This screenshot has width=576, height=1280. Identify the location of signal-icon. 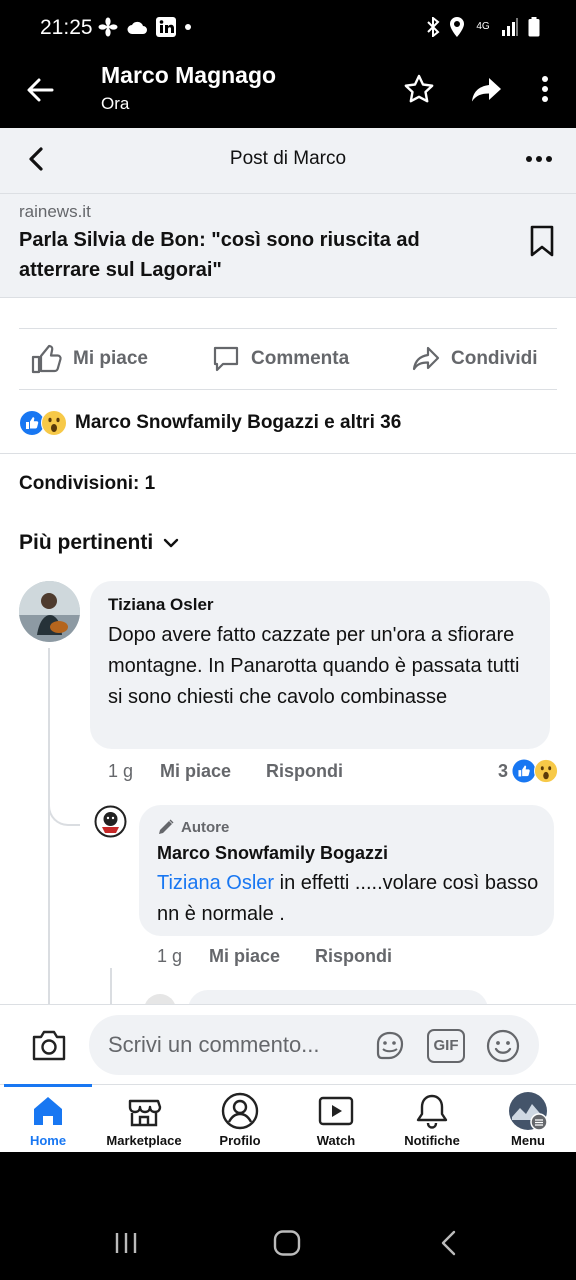
(510, 27).